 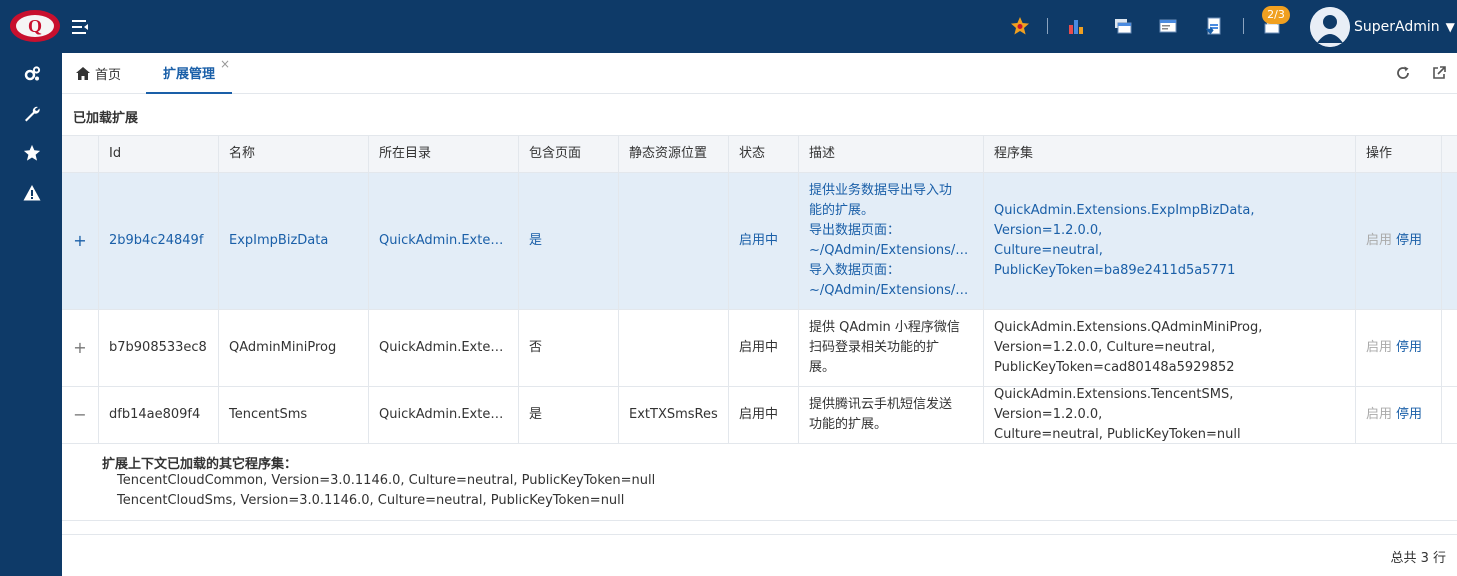 I want to click on cell-dir: QuickAdmin.Extensions.ExpImpBizData, so click(x=444, y=241).